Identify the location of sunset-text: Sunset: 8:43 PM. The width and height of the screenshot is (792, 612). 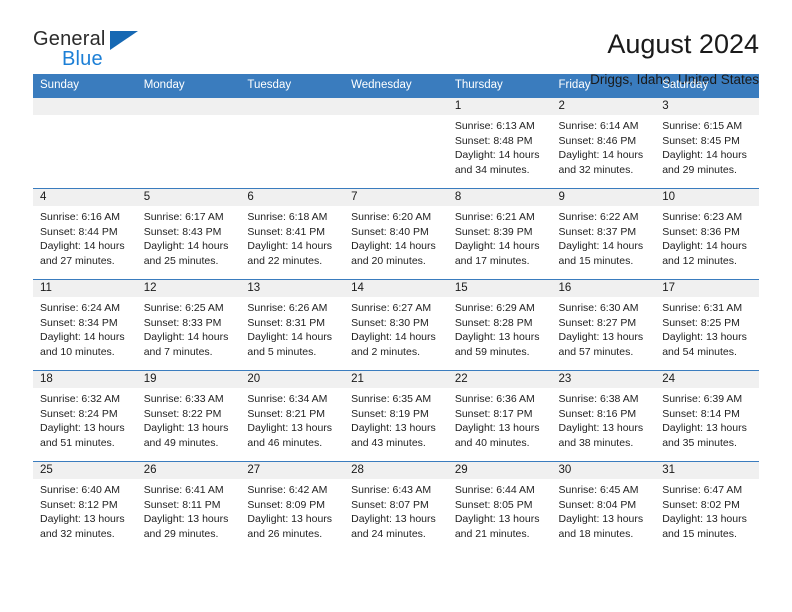
(182, 231).